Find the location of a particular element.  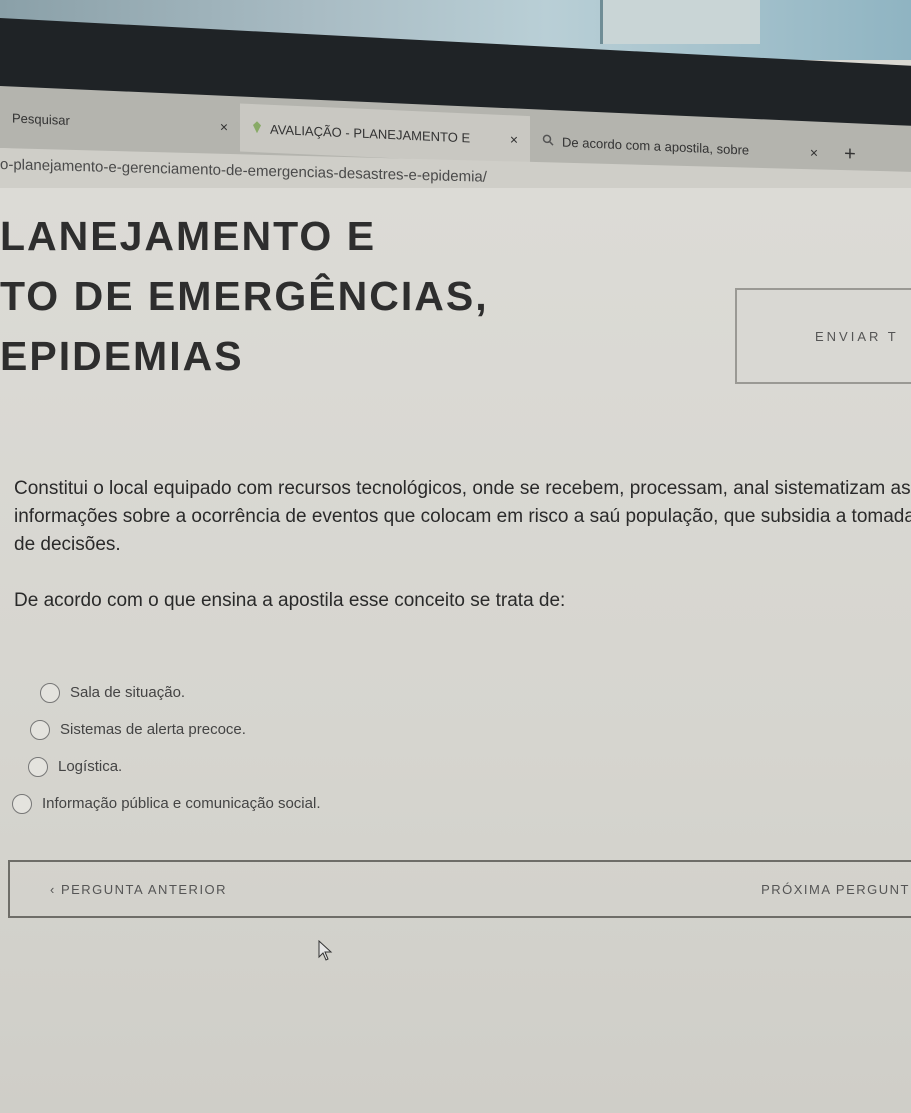

page-title-line: TO DE EMERGÊNCIAS, is located at coordinates (244, 296).